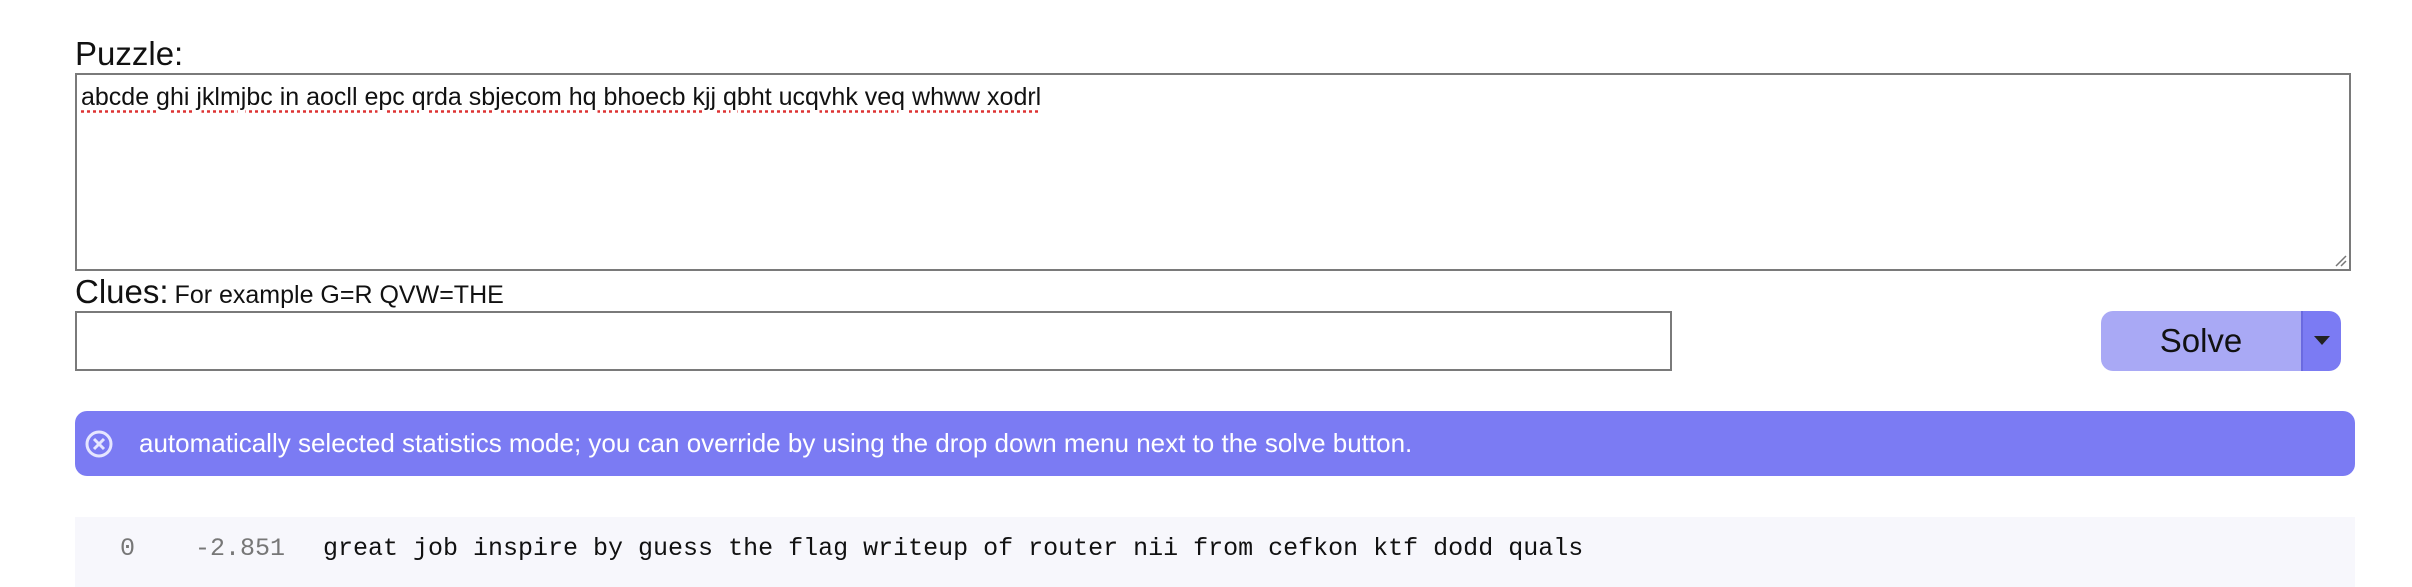 Image resolution: width=2412 pixels, height=587 pixels. I want to click on result-score: -2.851, so click(239, 548).